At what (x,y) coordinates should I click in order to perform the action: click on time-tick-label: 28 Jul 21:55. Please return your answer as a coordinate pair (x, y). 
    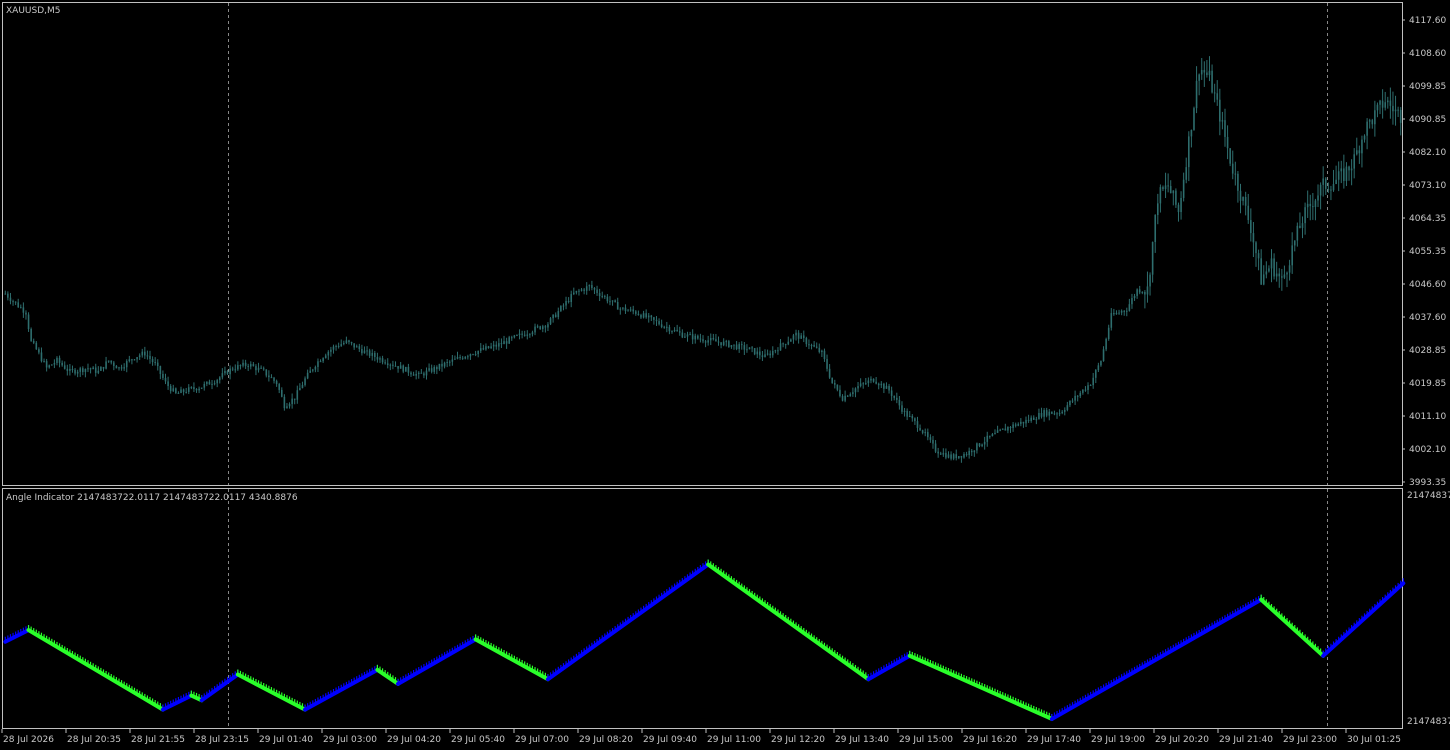
    Looking at the image, I should click on (158, 740).